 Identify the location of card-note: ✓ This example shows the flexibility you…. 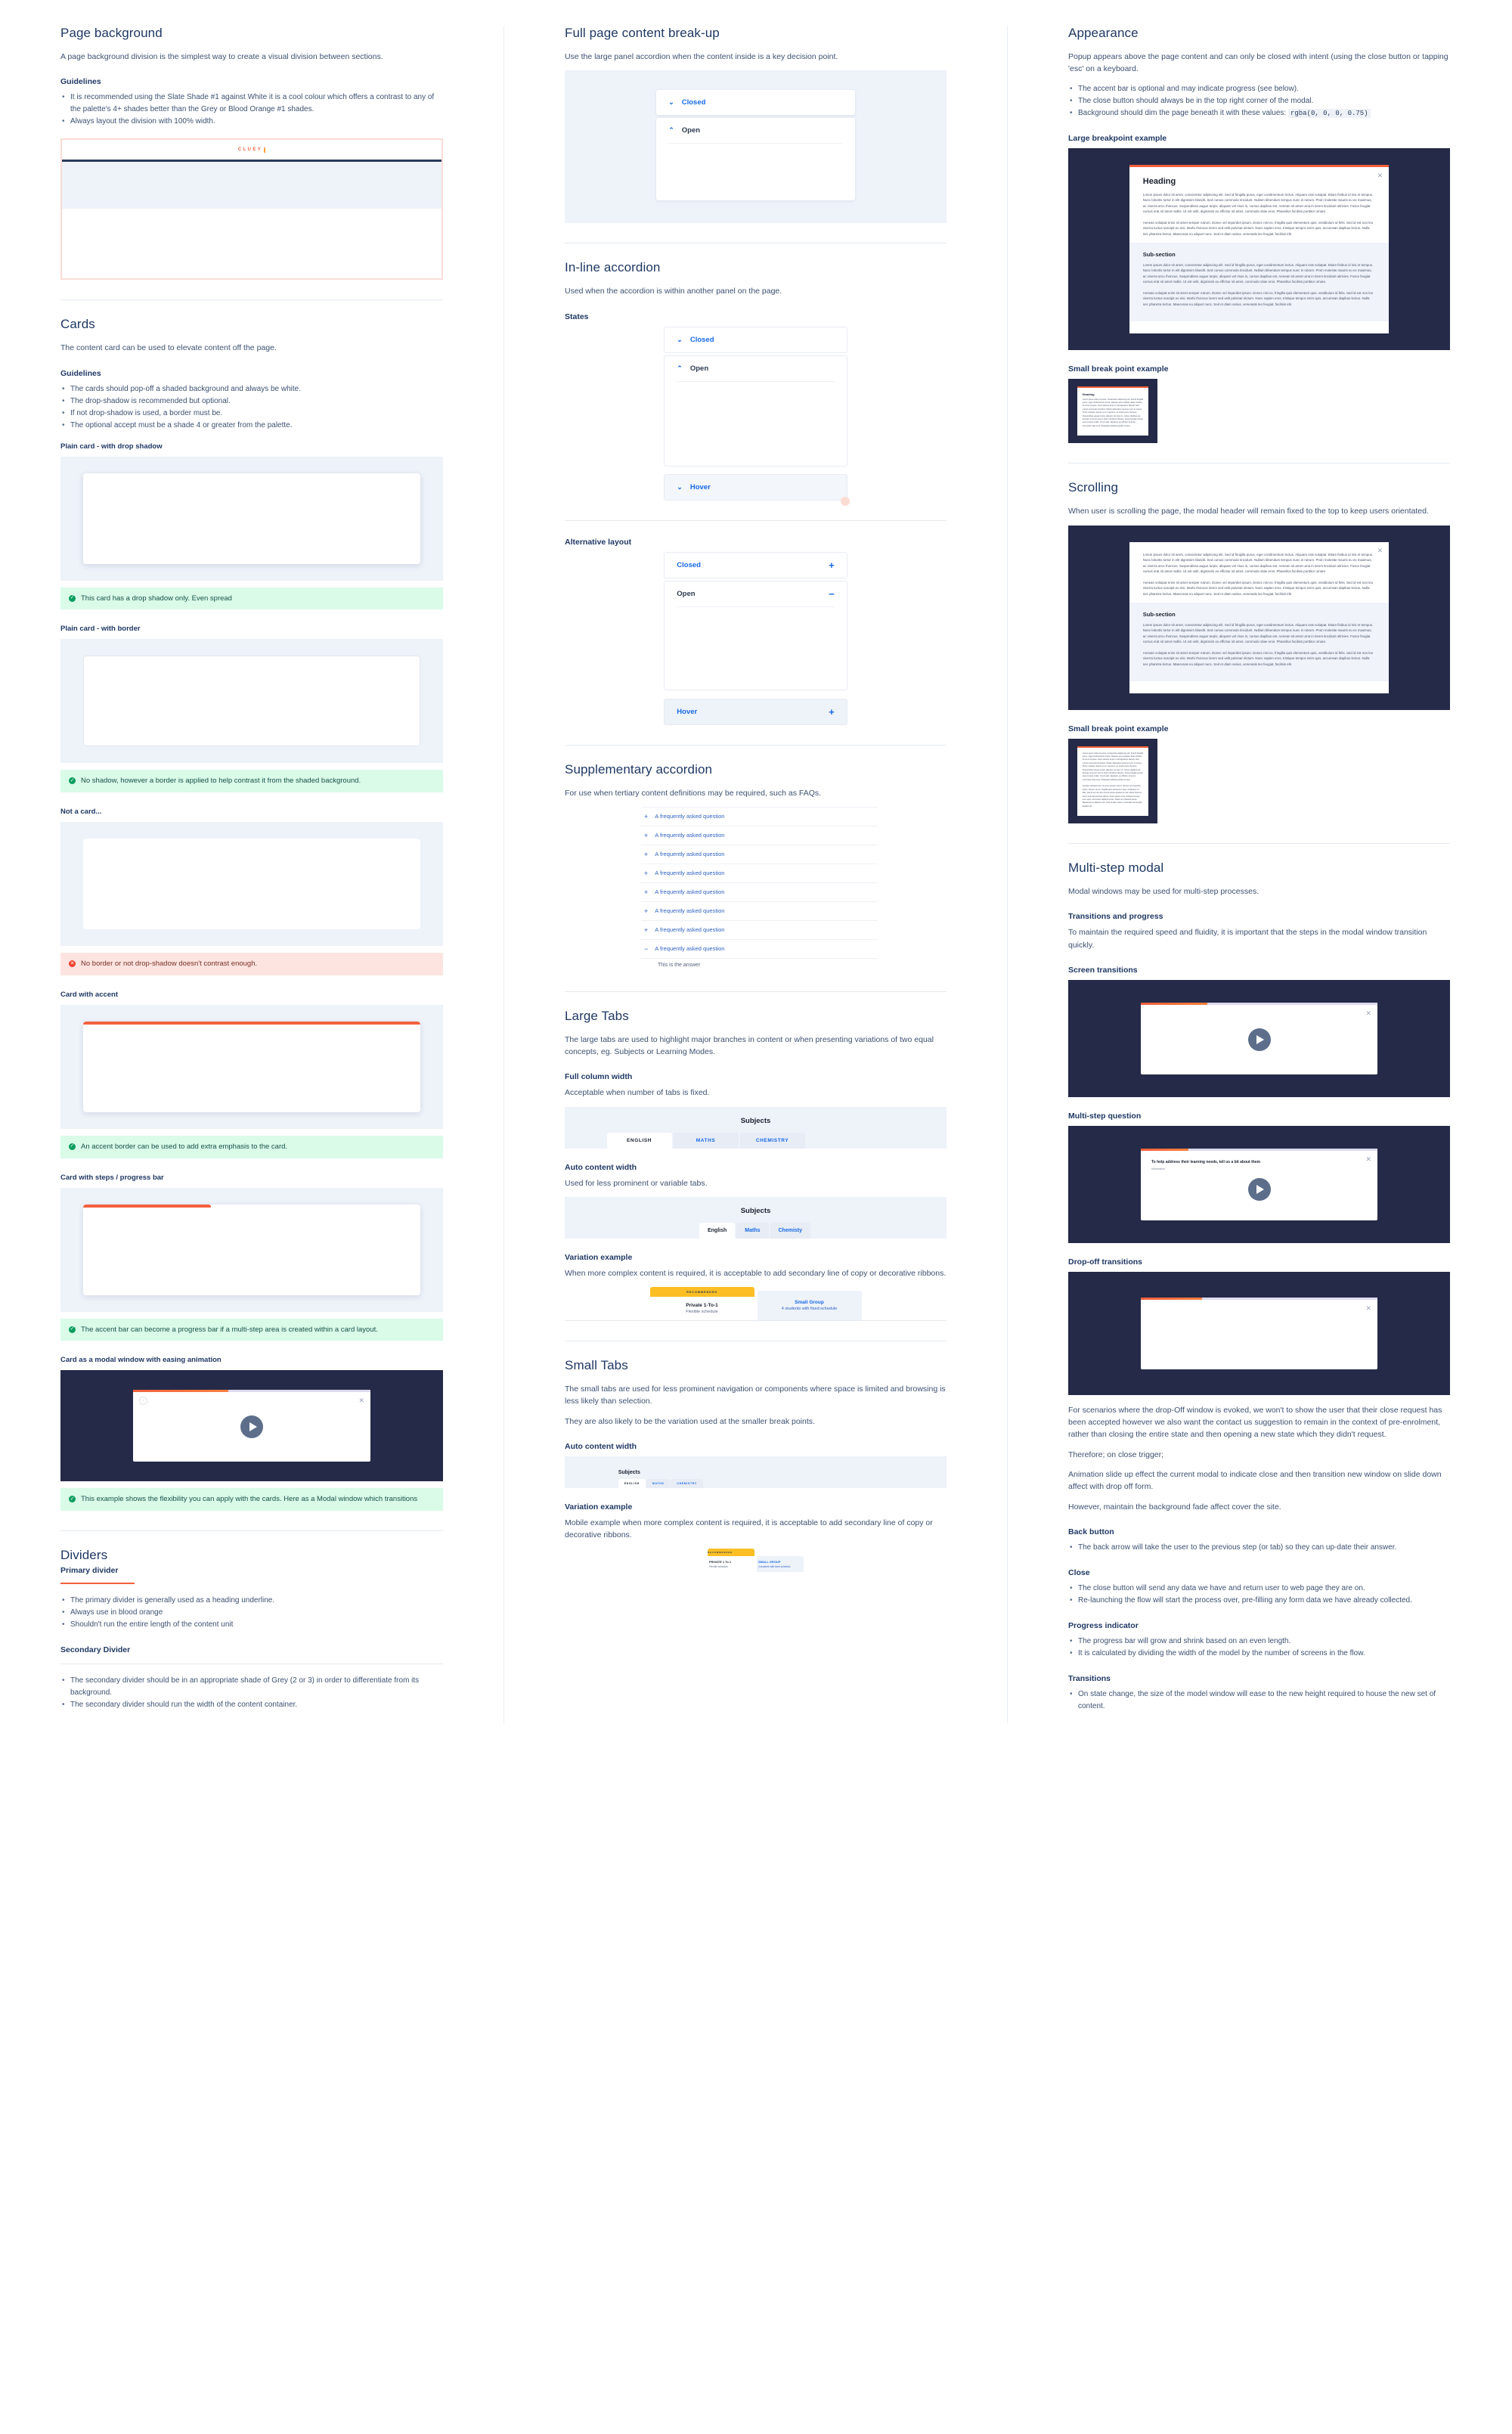
(251, 1500).